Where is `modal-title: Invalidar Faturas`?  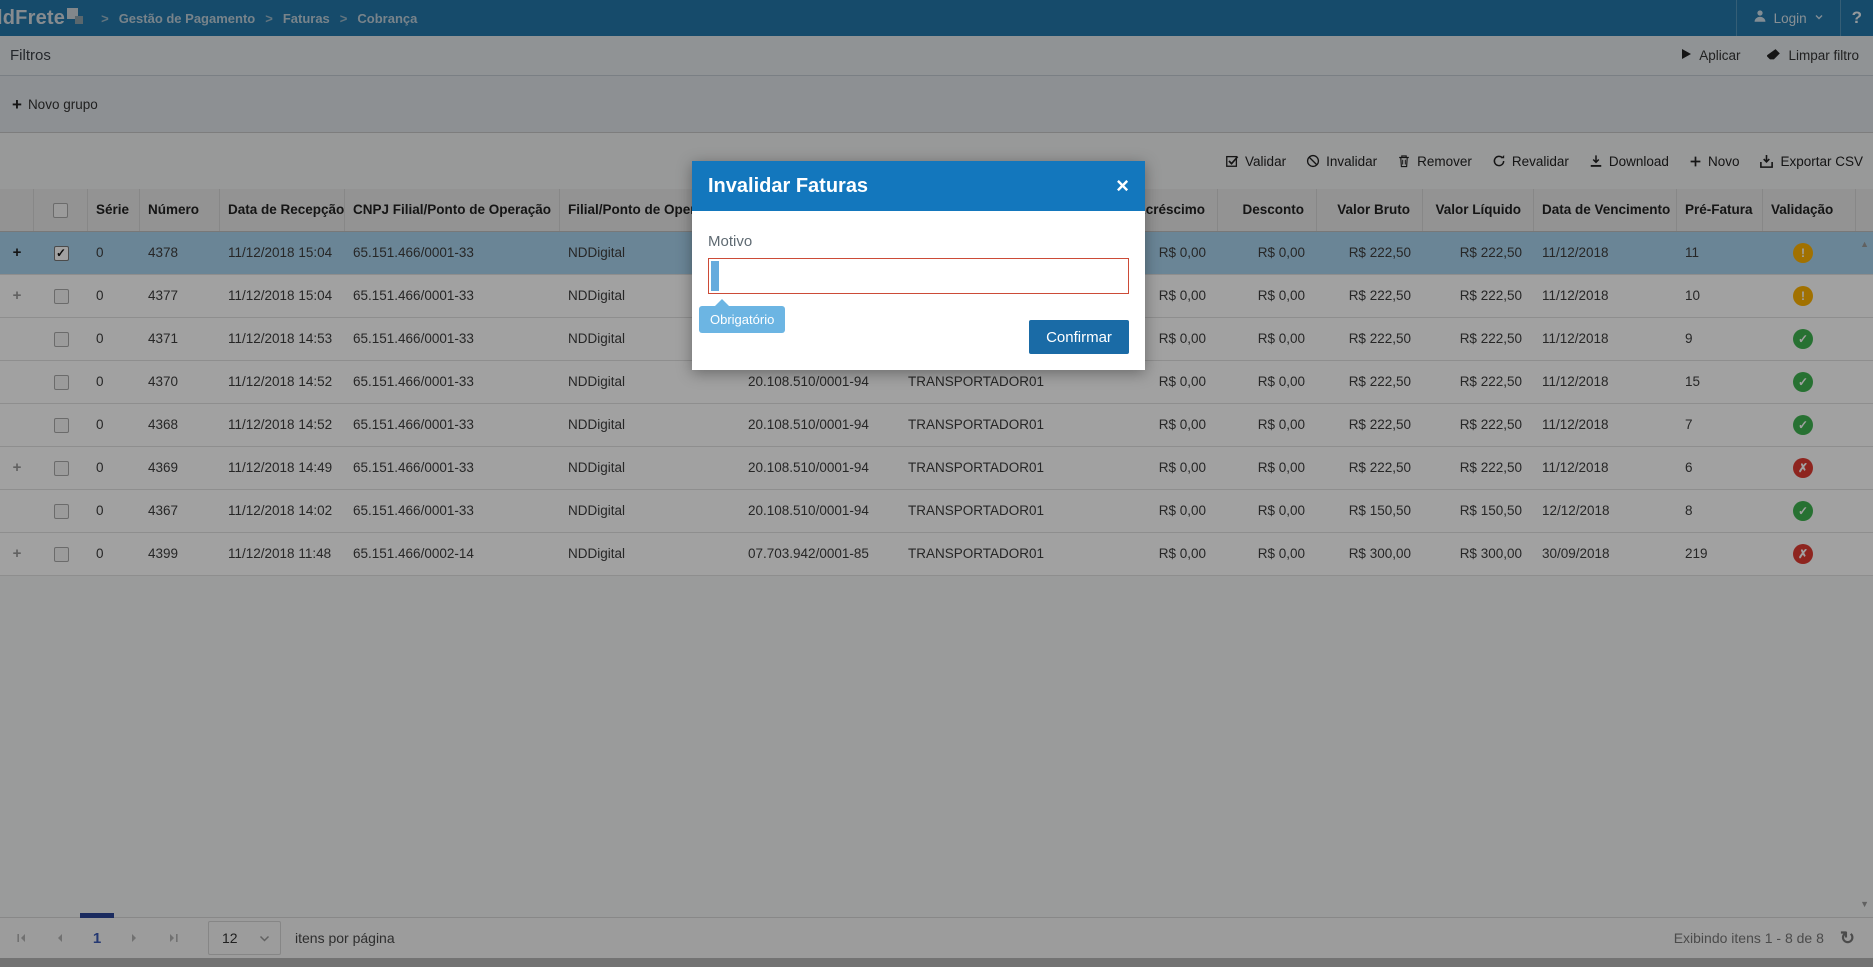
modal-title: Invalidar Faturas is located at coordinates (788, 185).